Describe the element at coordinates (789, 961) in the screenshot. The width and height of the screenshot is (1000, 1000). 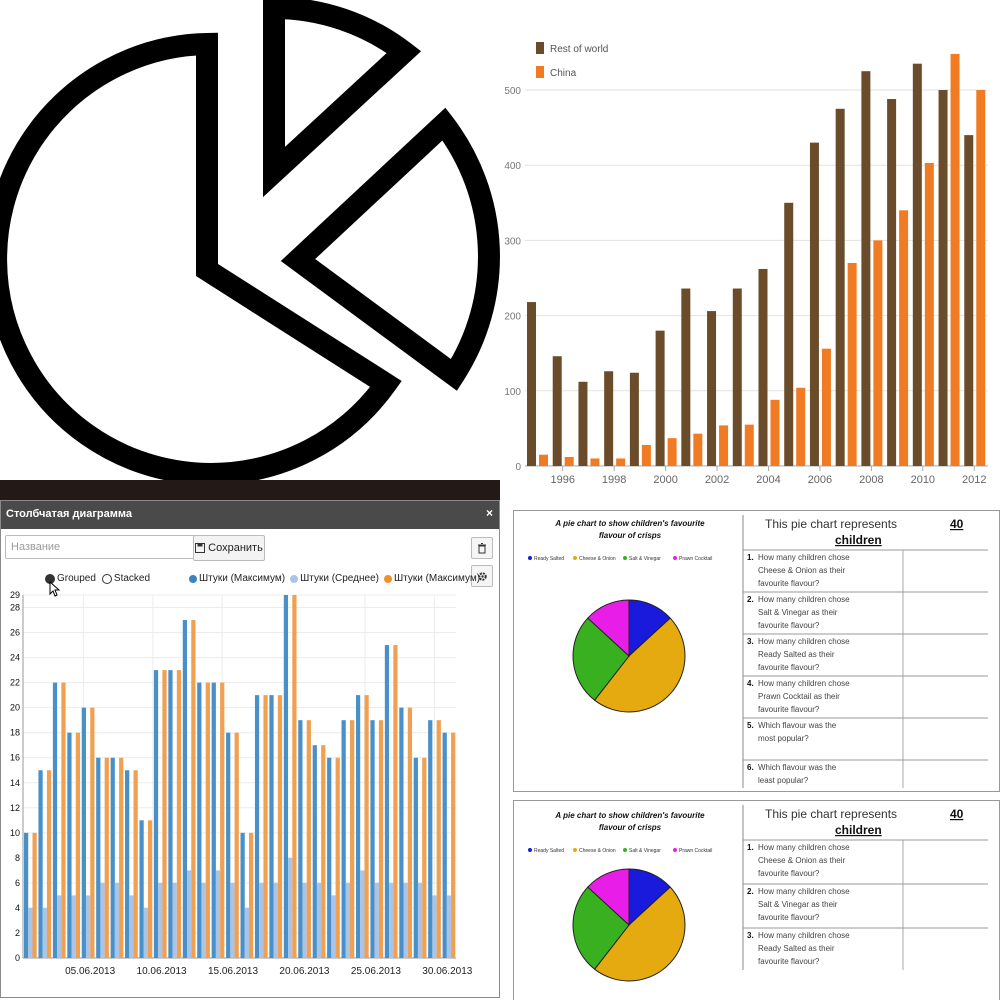
I see `question-text: favourite flavour?` at that location.